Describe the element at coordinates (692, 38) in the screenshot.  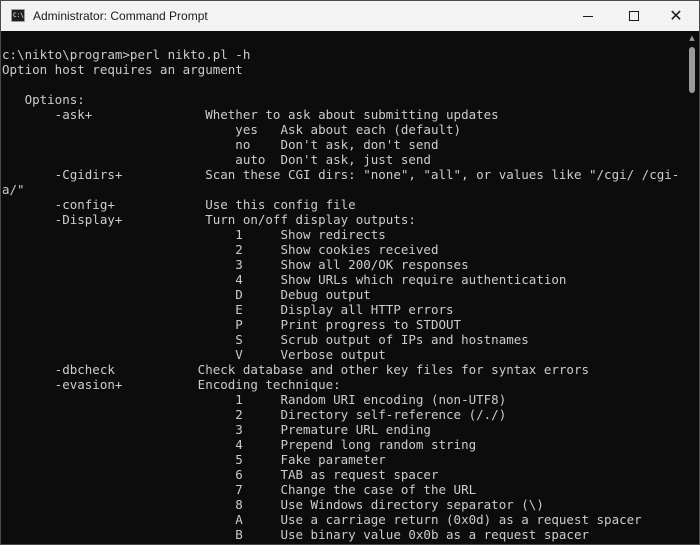
I see `scroll-up-arrow-icon: ▲` at that location.